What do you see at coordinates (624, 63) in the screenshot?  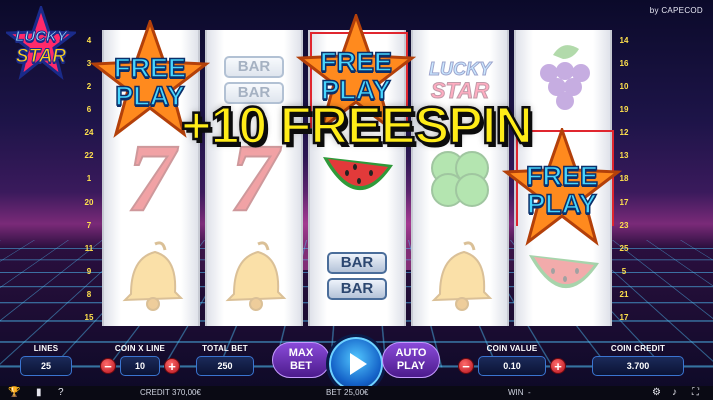 I see `payline-number: 16` at bounding box center [624, 63].